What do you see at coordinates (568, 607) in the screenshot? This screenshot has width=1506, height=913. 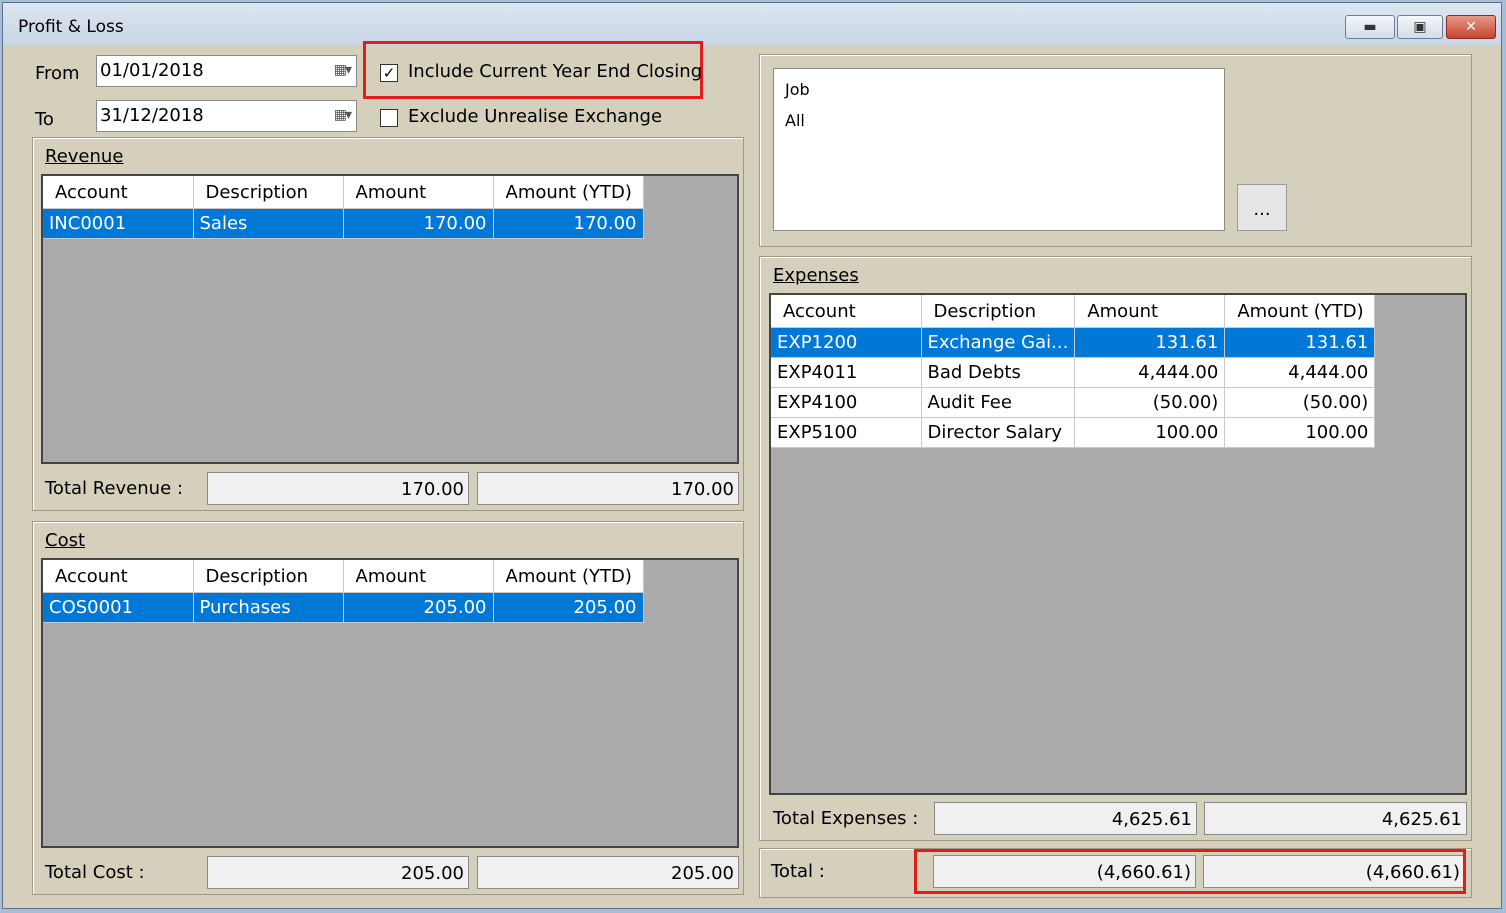 I see `amount-ytd-cell: 205.00` at bounding box center [568, 607].